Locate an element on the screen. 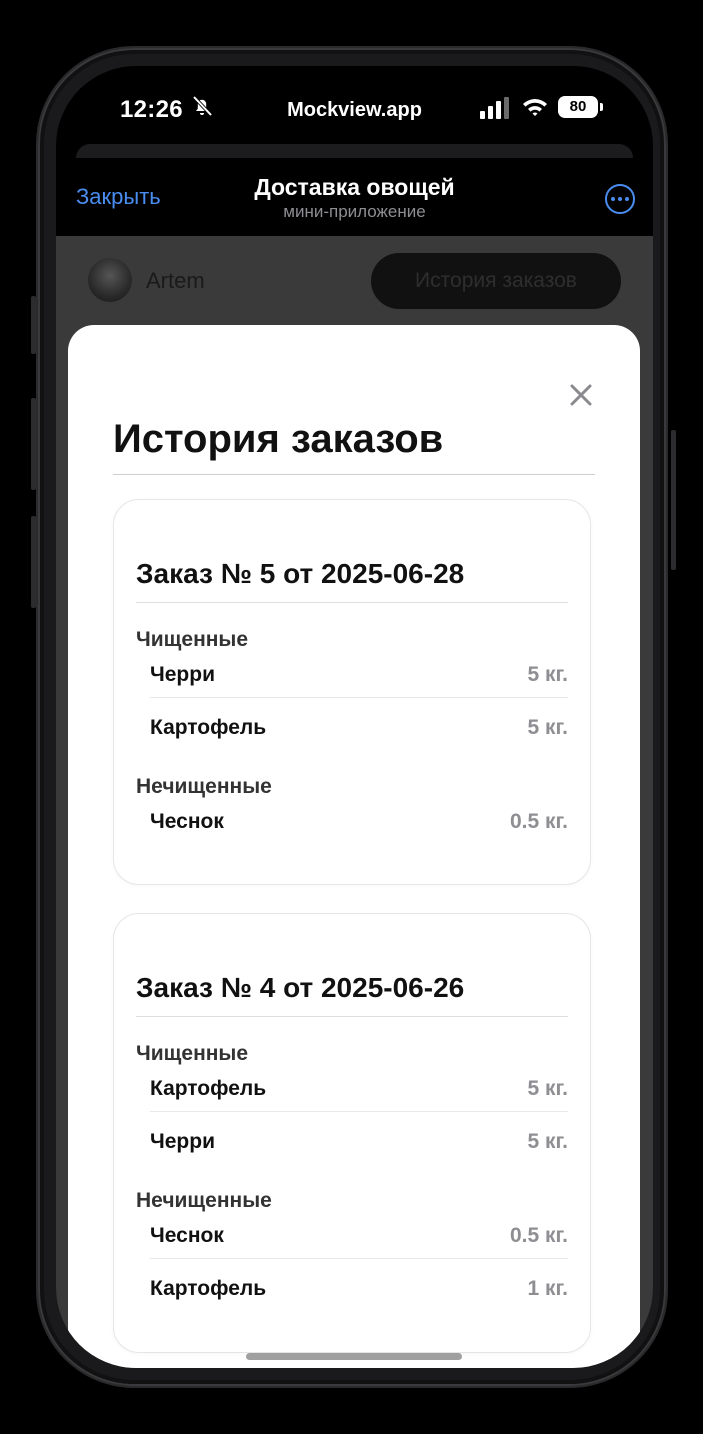  status-bar: 12:26 Mockview.app 80 is located at coordinates (354, 111).